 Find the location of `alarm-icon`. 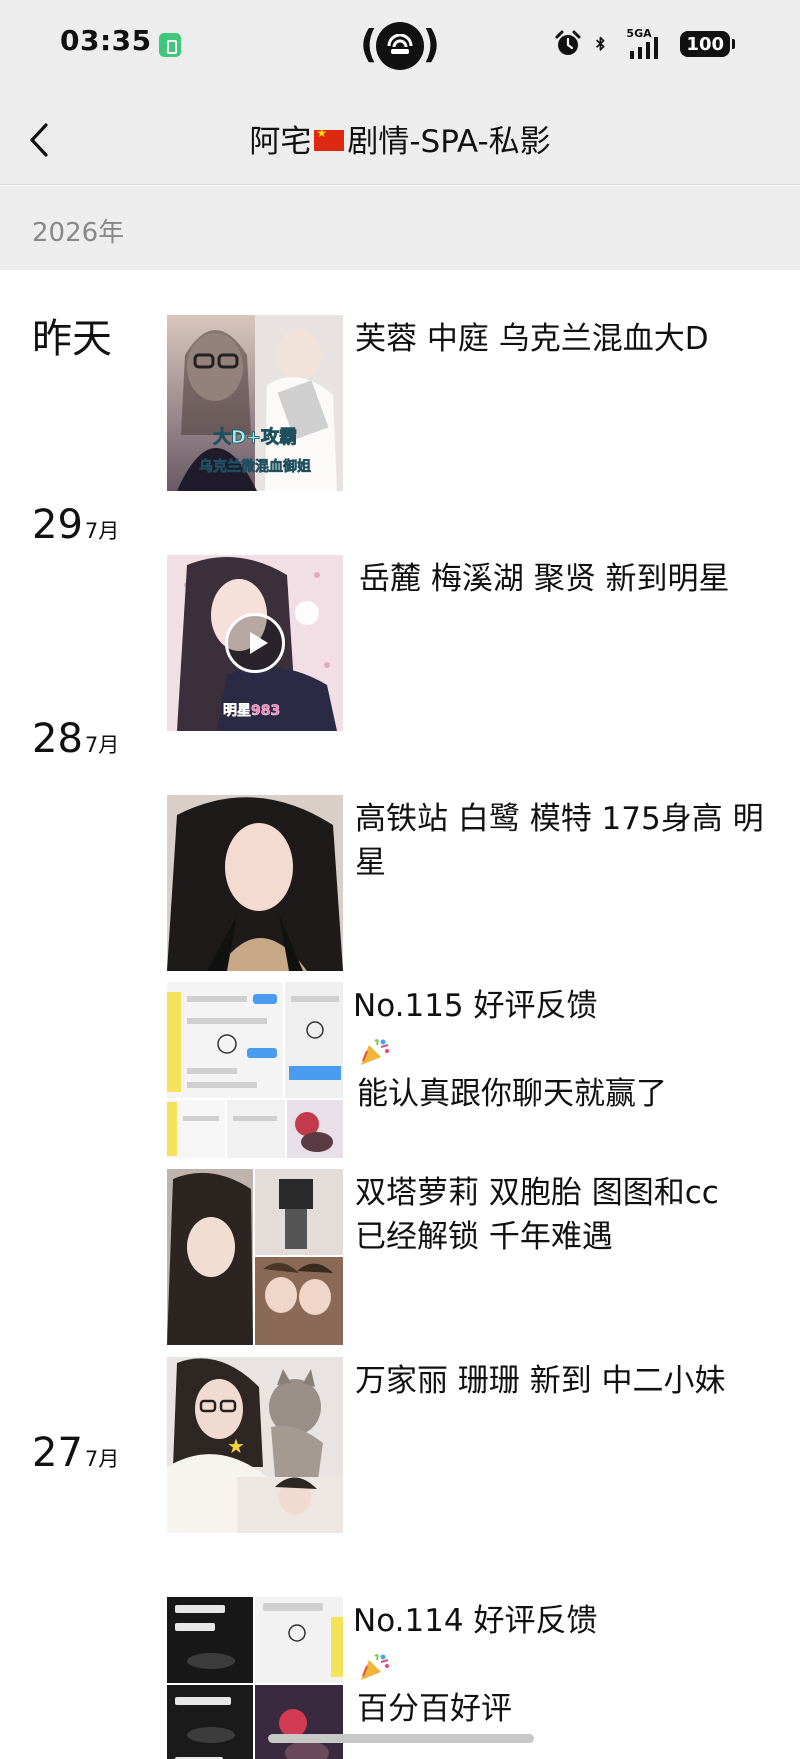

alarm-icon is located at coordinates (568, 42).